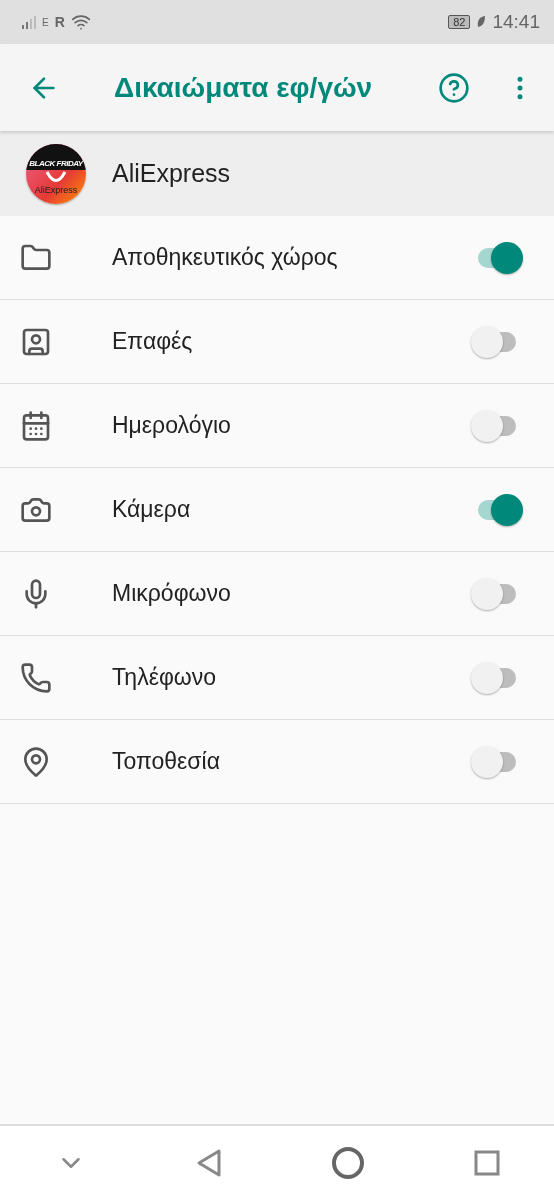 The image size is (554, 1200). I want to click on permission-label: Ημερολόγιο, so click(172, 425).